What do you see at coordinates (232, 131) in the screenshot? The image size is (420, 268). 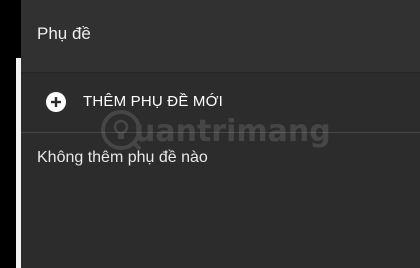 I see `watermark-text: uantrimang` at bounding box center [232, 131].